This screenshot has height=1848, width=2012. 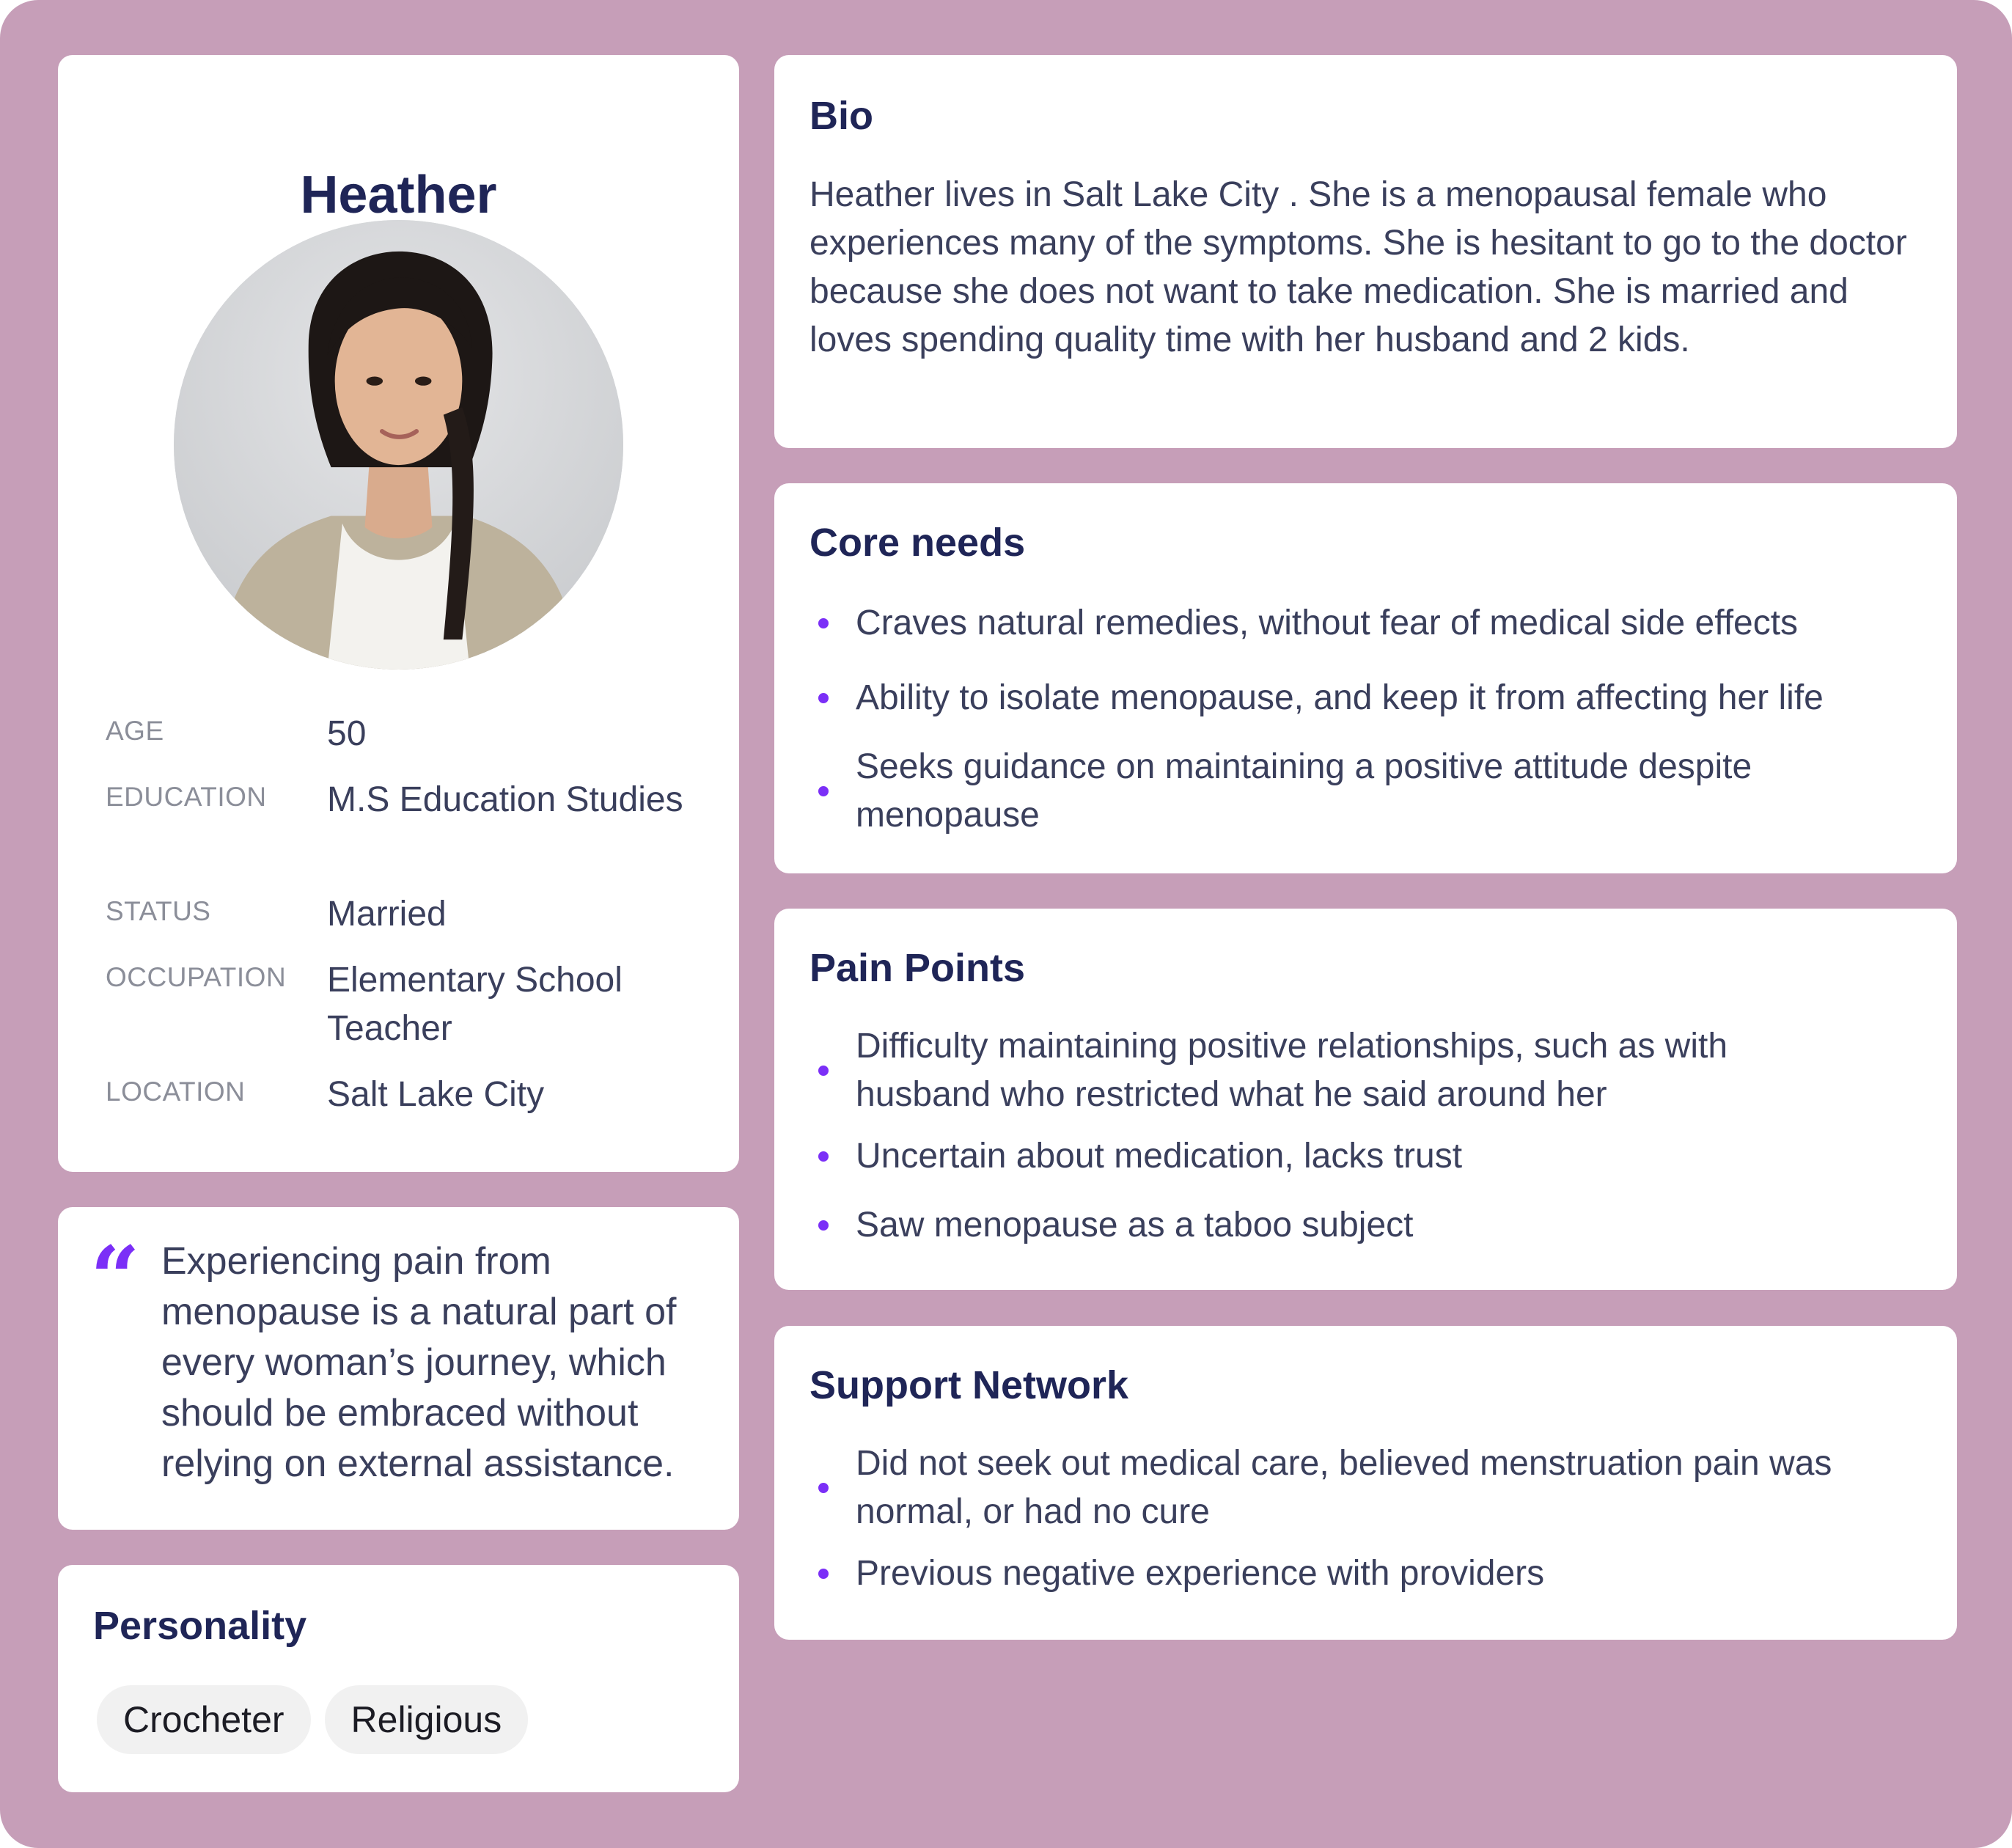 What do you see at coordinates (200, 1626) in the screenshot?
I see `personality-title: Personality` at bounding box center [200, 1626].